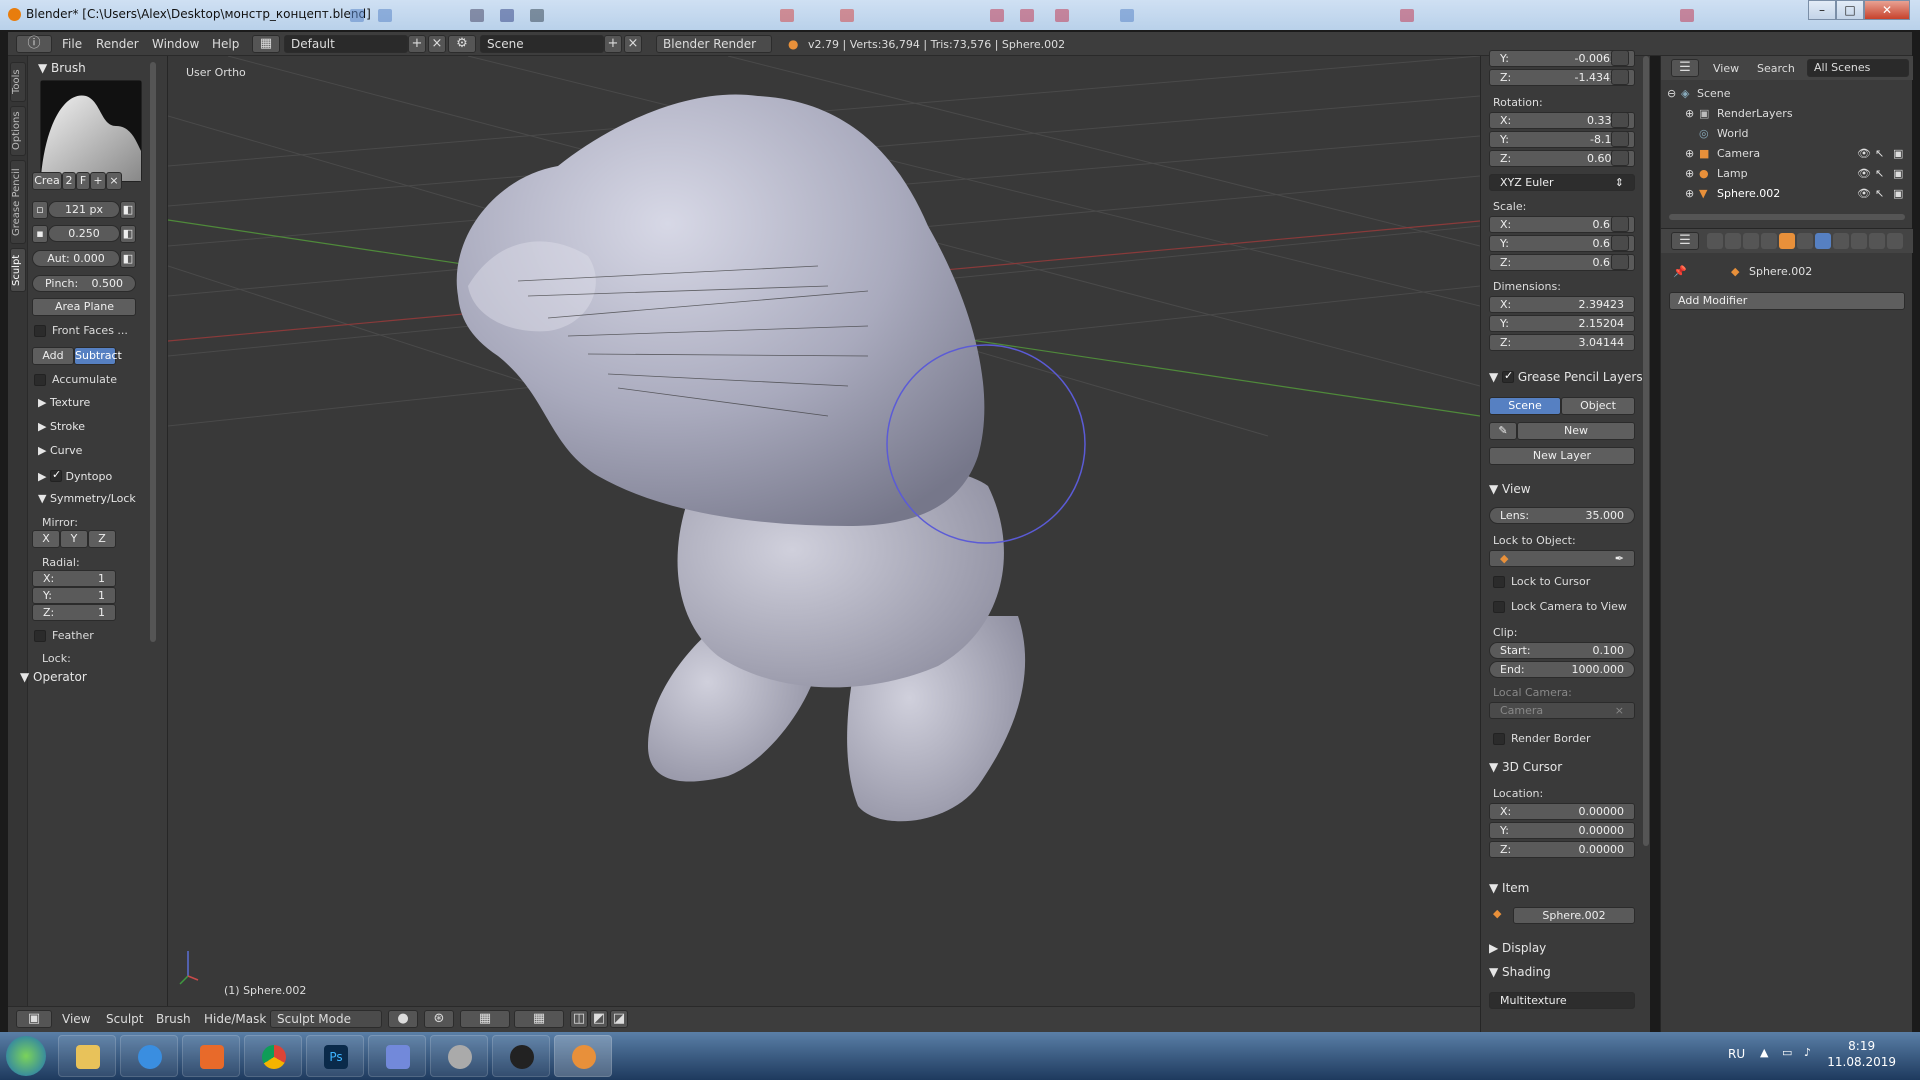 This screenshot has width=1920, height=1080. Describe the element at coordinates (583, 1056) in the screenshot. I see `taskbar-blender` at that location.